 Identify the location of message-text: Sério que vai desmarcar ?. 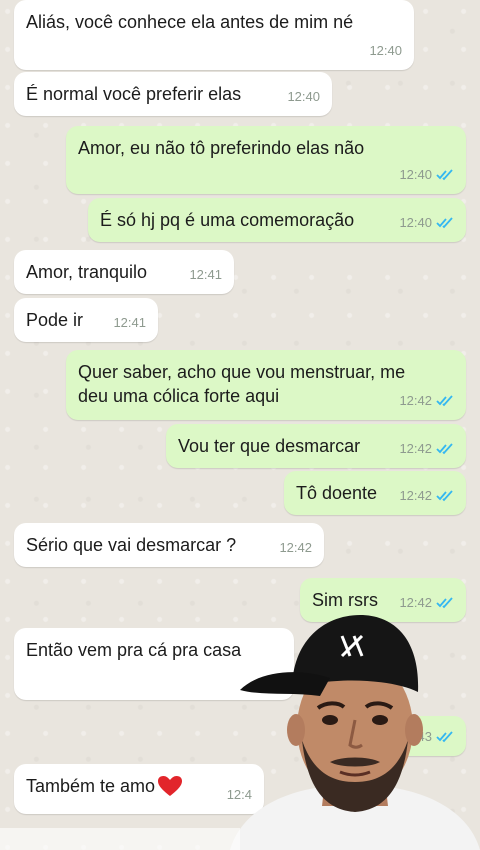
(131, 545).